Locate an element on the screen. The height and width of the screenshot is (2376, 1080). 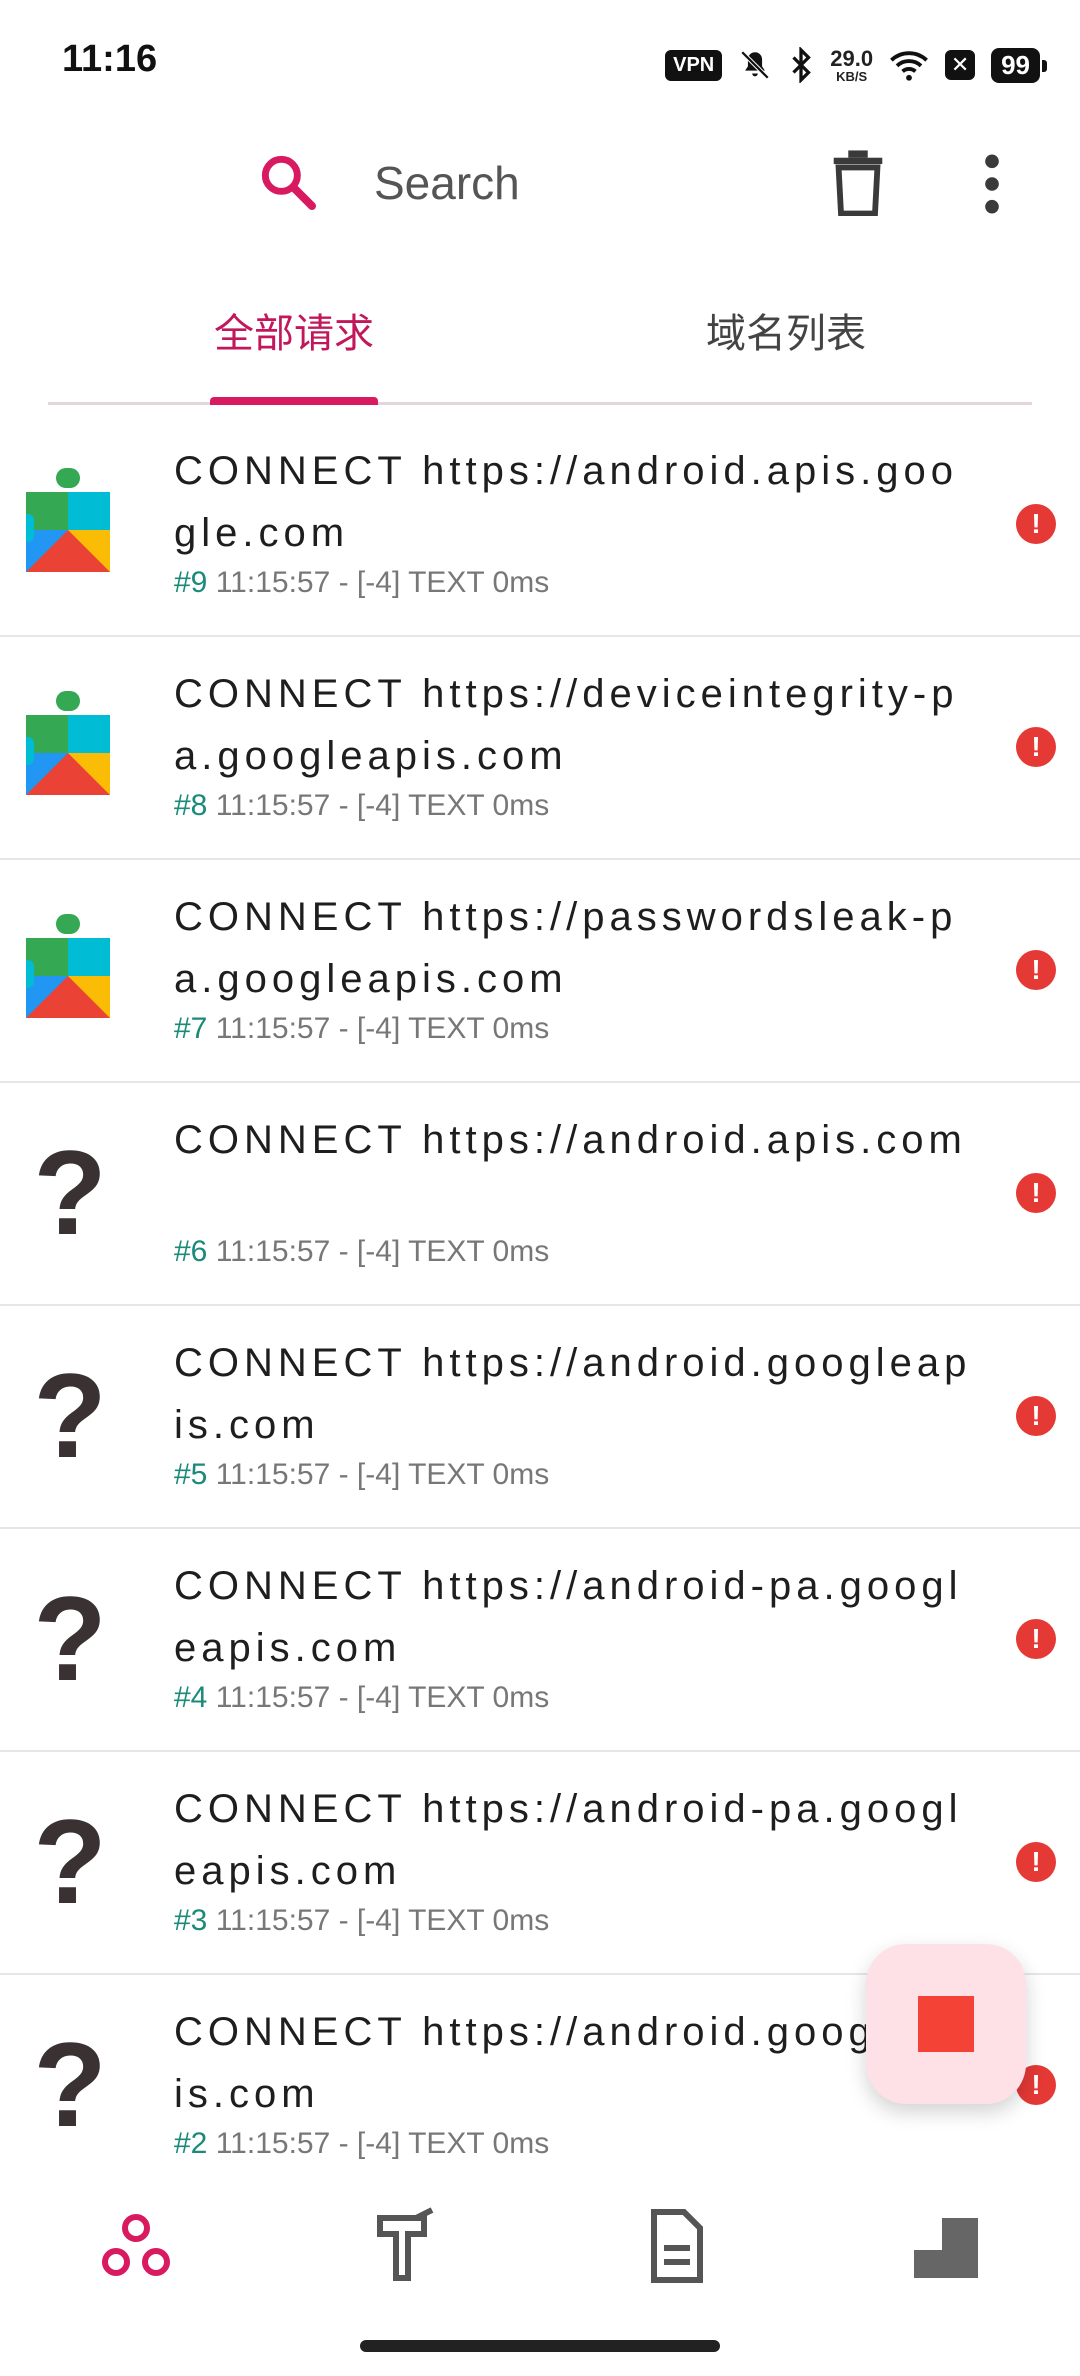
request-meta: #9 11:15:57 - [-4] TEXT 0ms is located at coordinates (361, 583).